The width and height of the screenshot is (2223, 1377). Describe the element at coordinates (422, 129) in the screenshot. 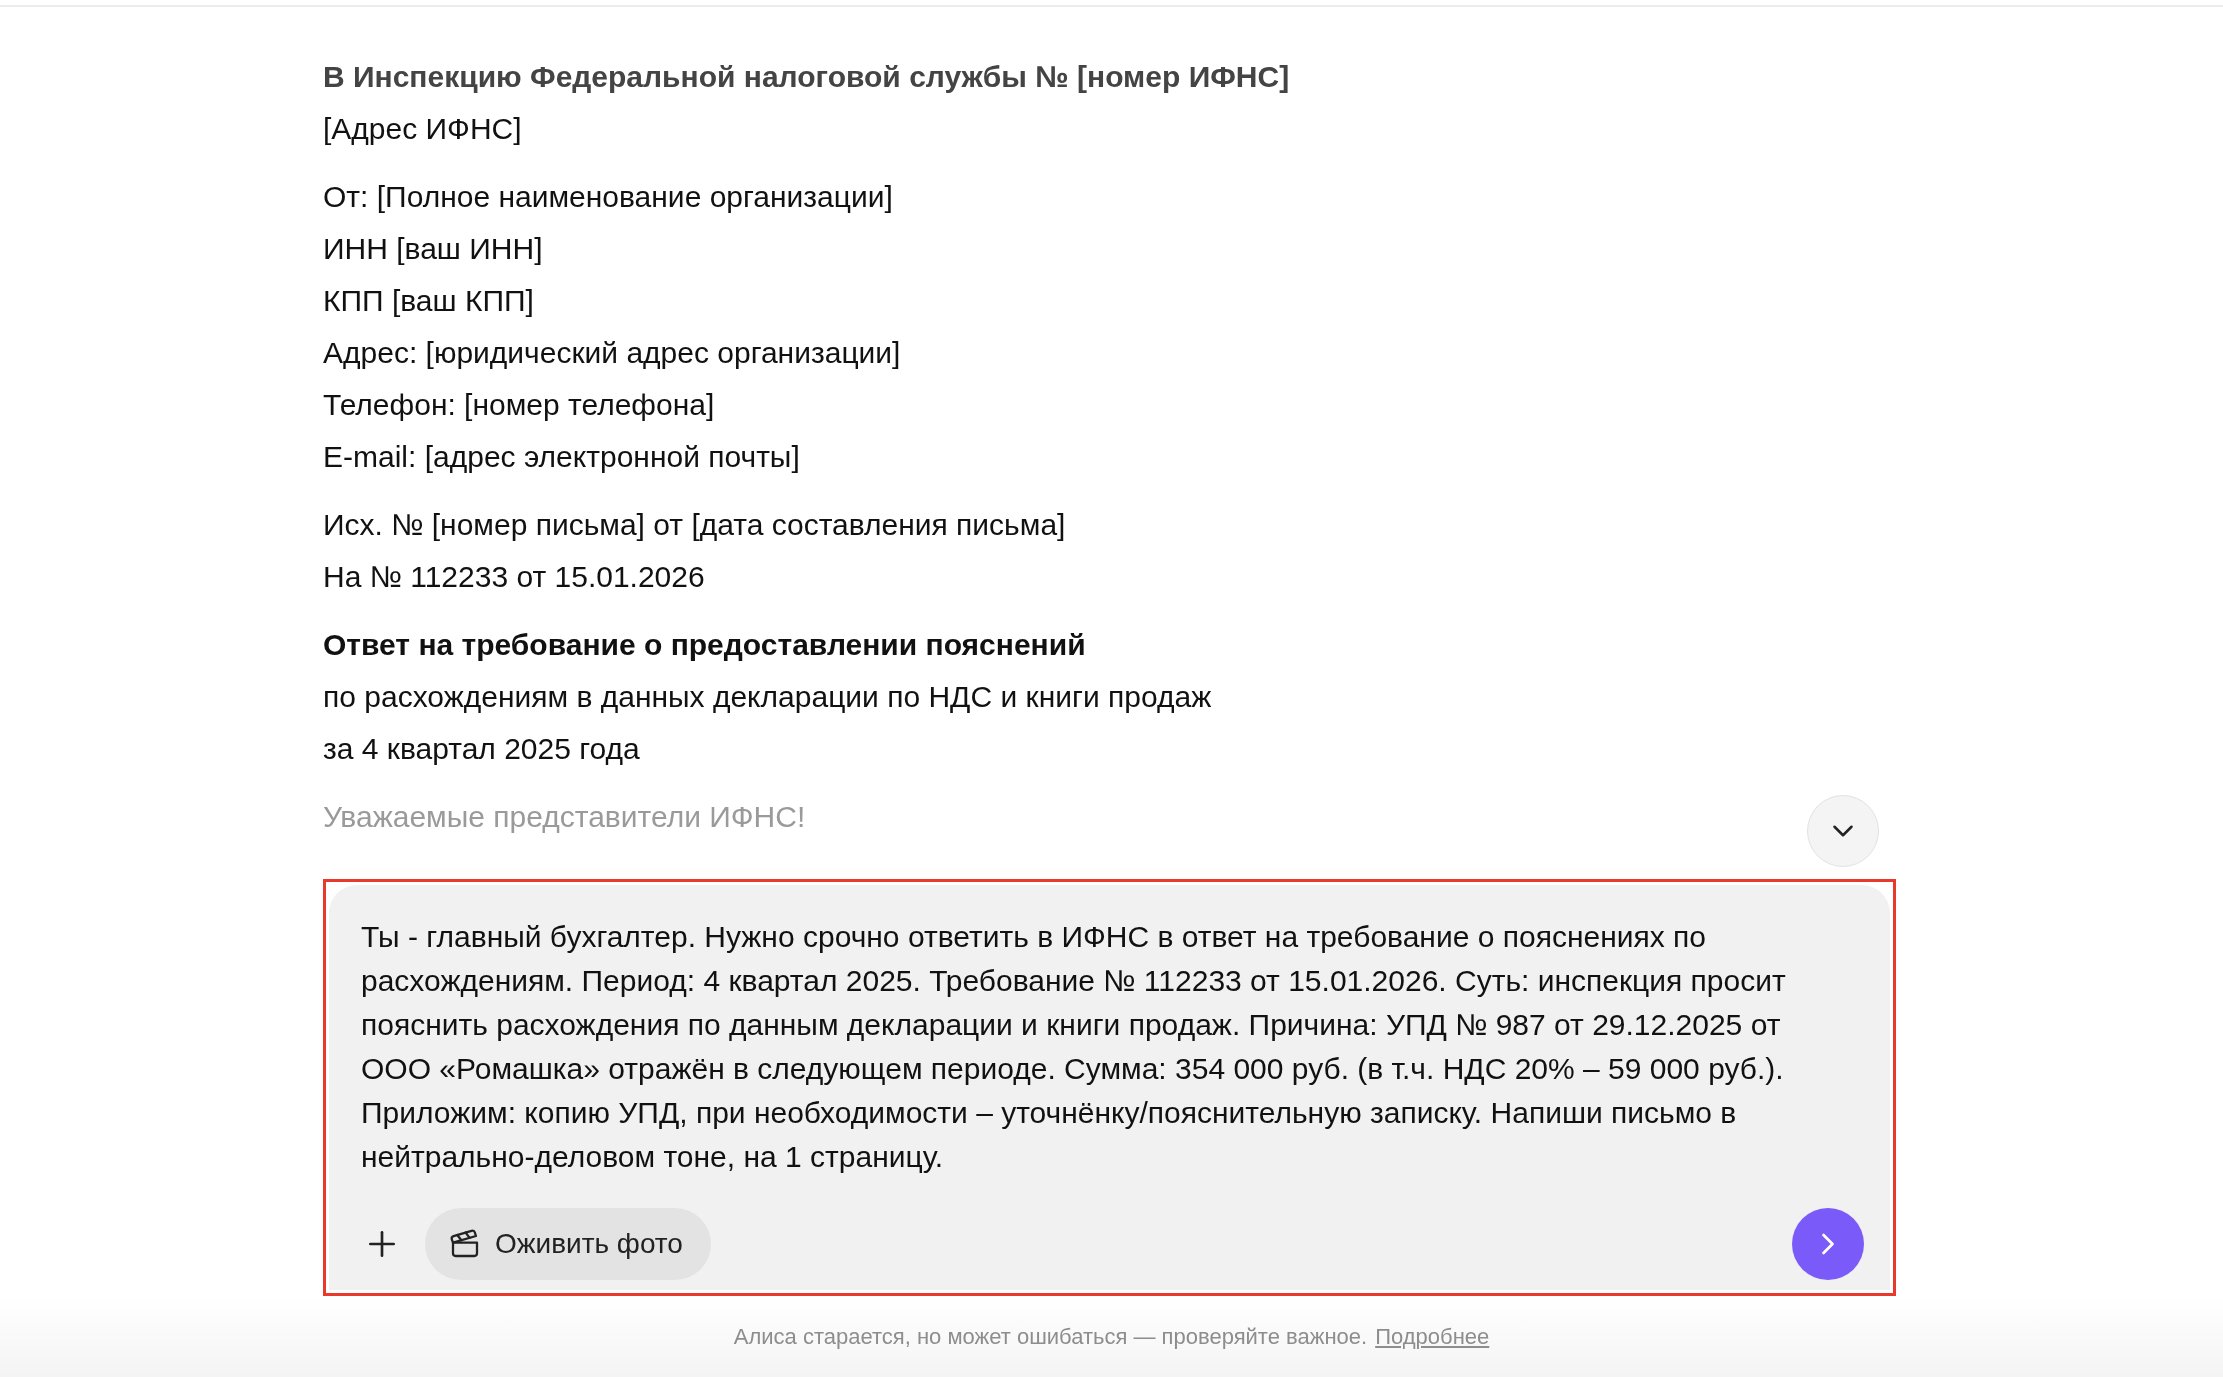

I see `letter-line: [Адрес ИФНС]` at that location.